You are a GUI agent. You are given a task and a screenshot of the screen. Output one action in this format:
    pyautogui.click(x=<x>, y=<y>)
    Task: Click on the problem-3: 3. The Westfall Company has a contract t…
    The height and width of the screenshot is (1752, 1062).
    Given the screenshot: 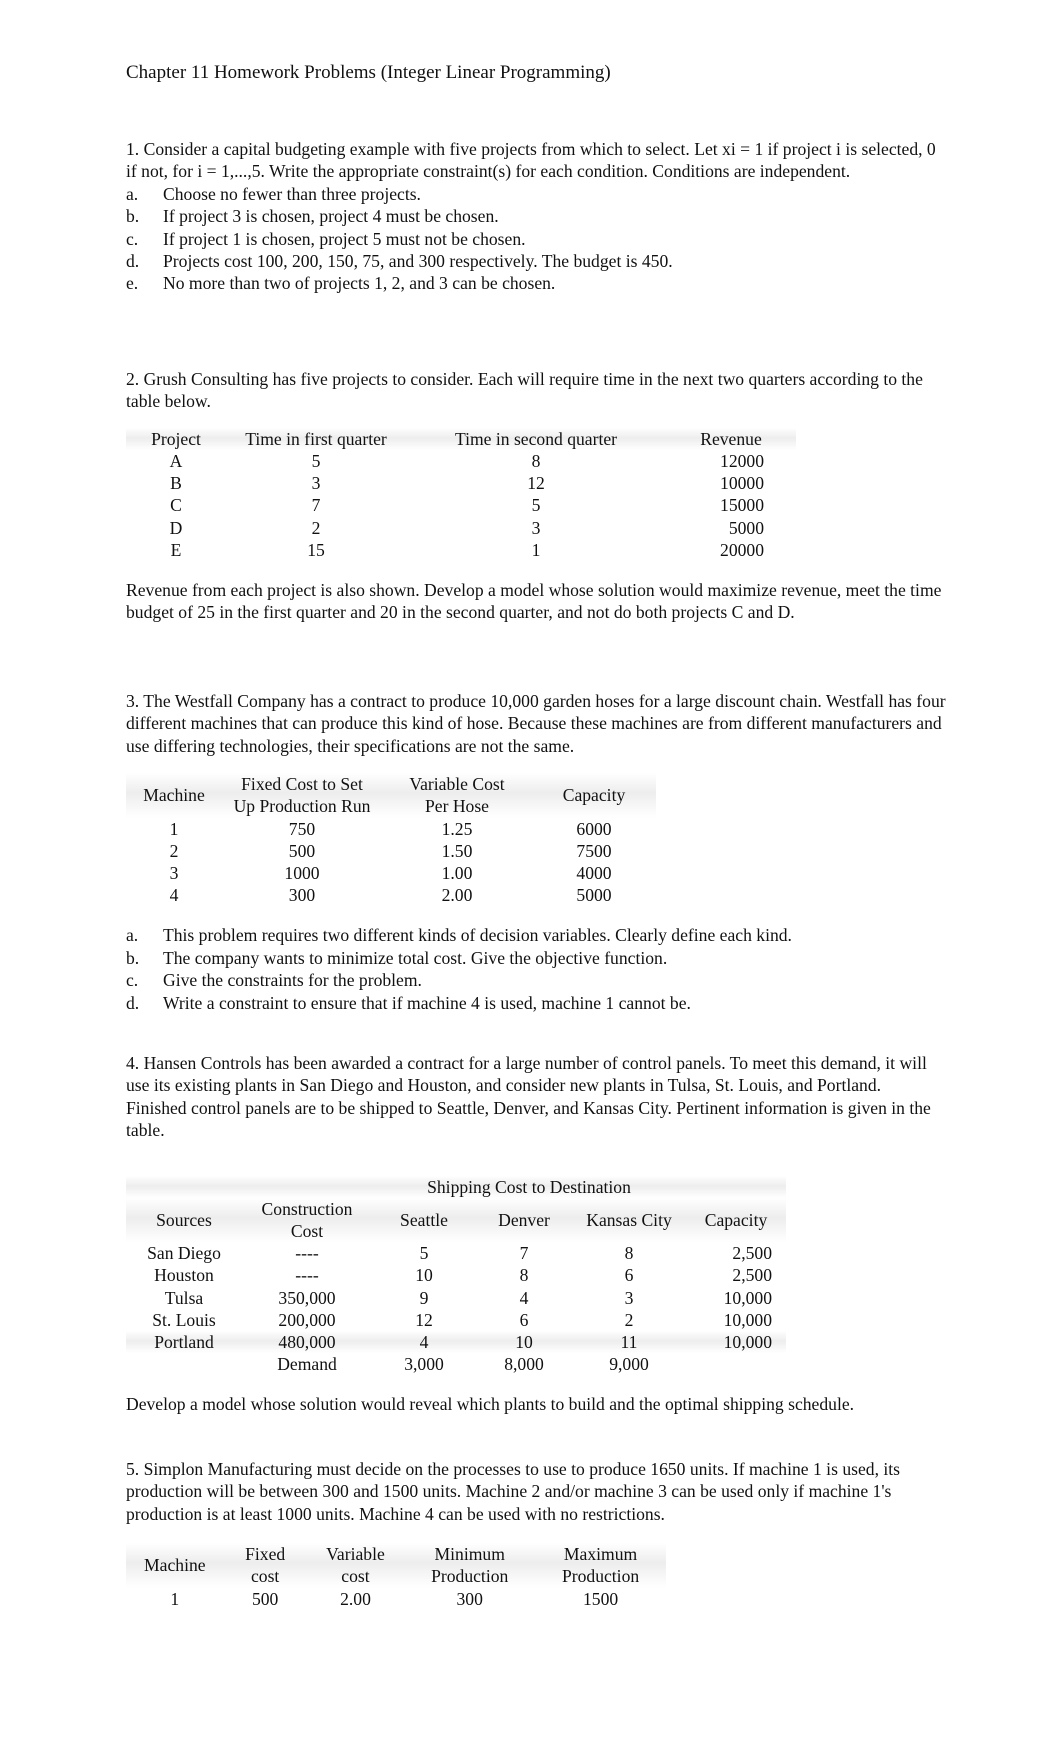 What is the action you would take?
    pyautogui.click(x=536, y=852)
    